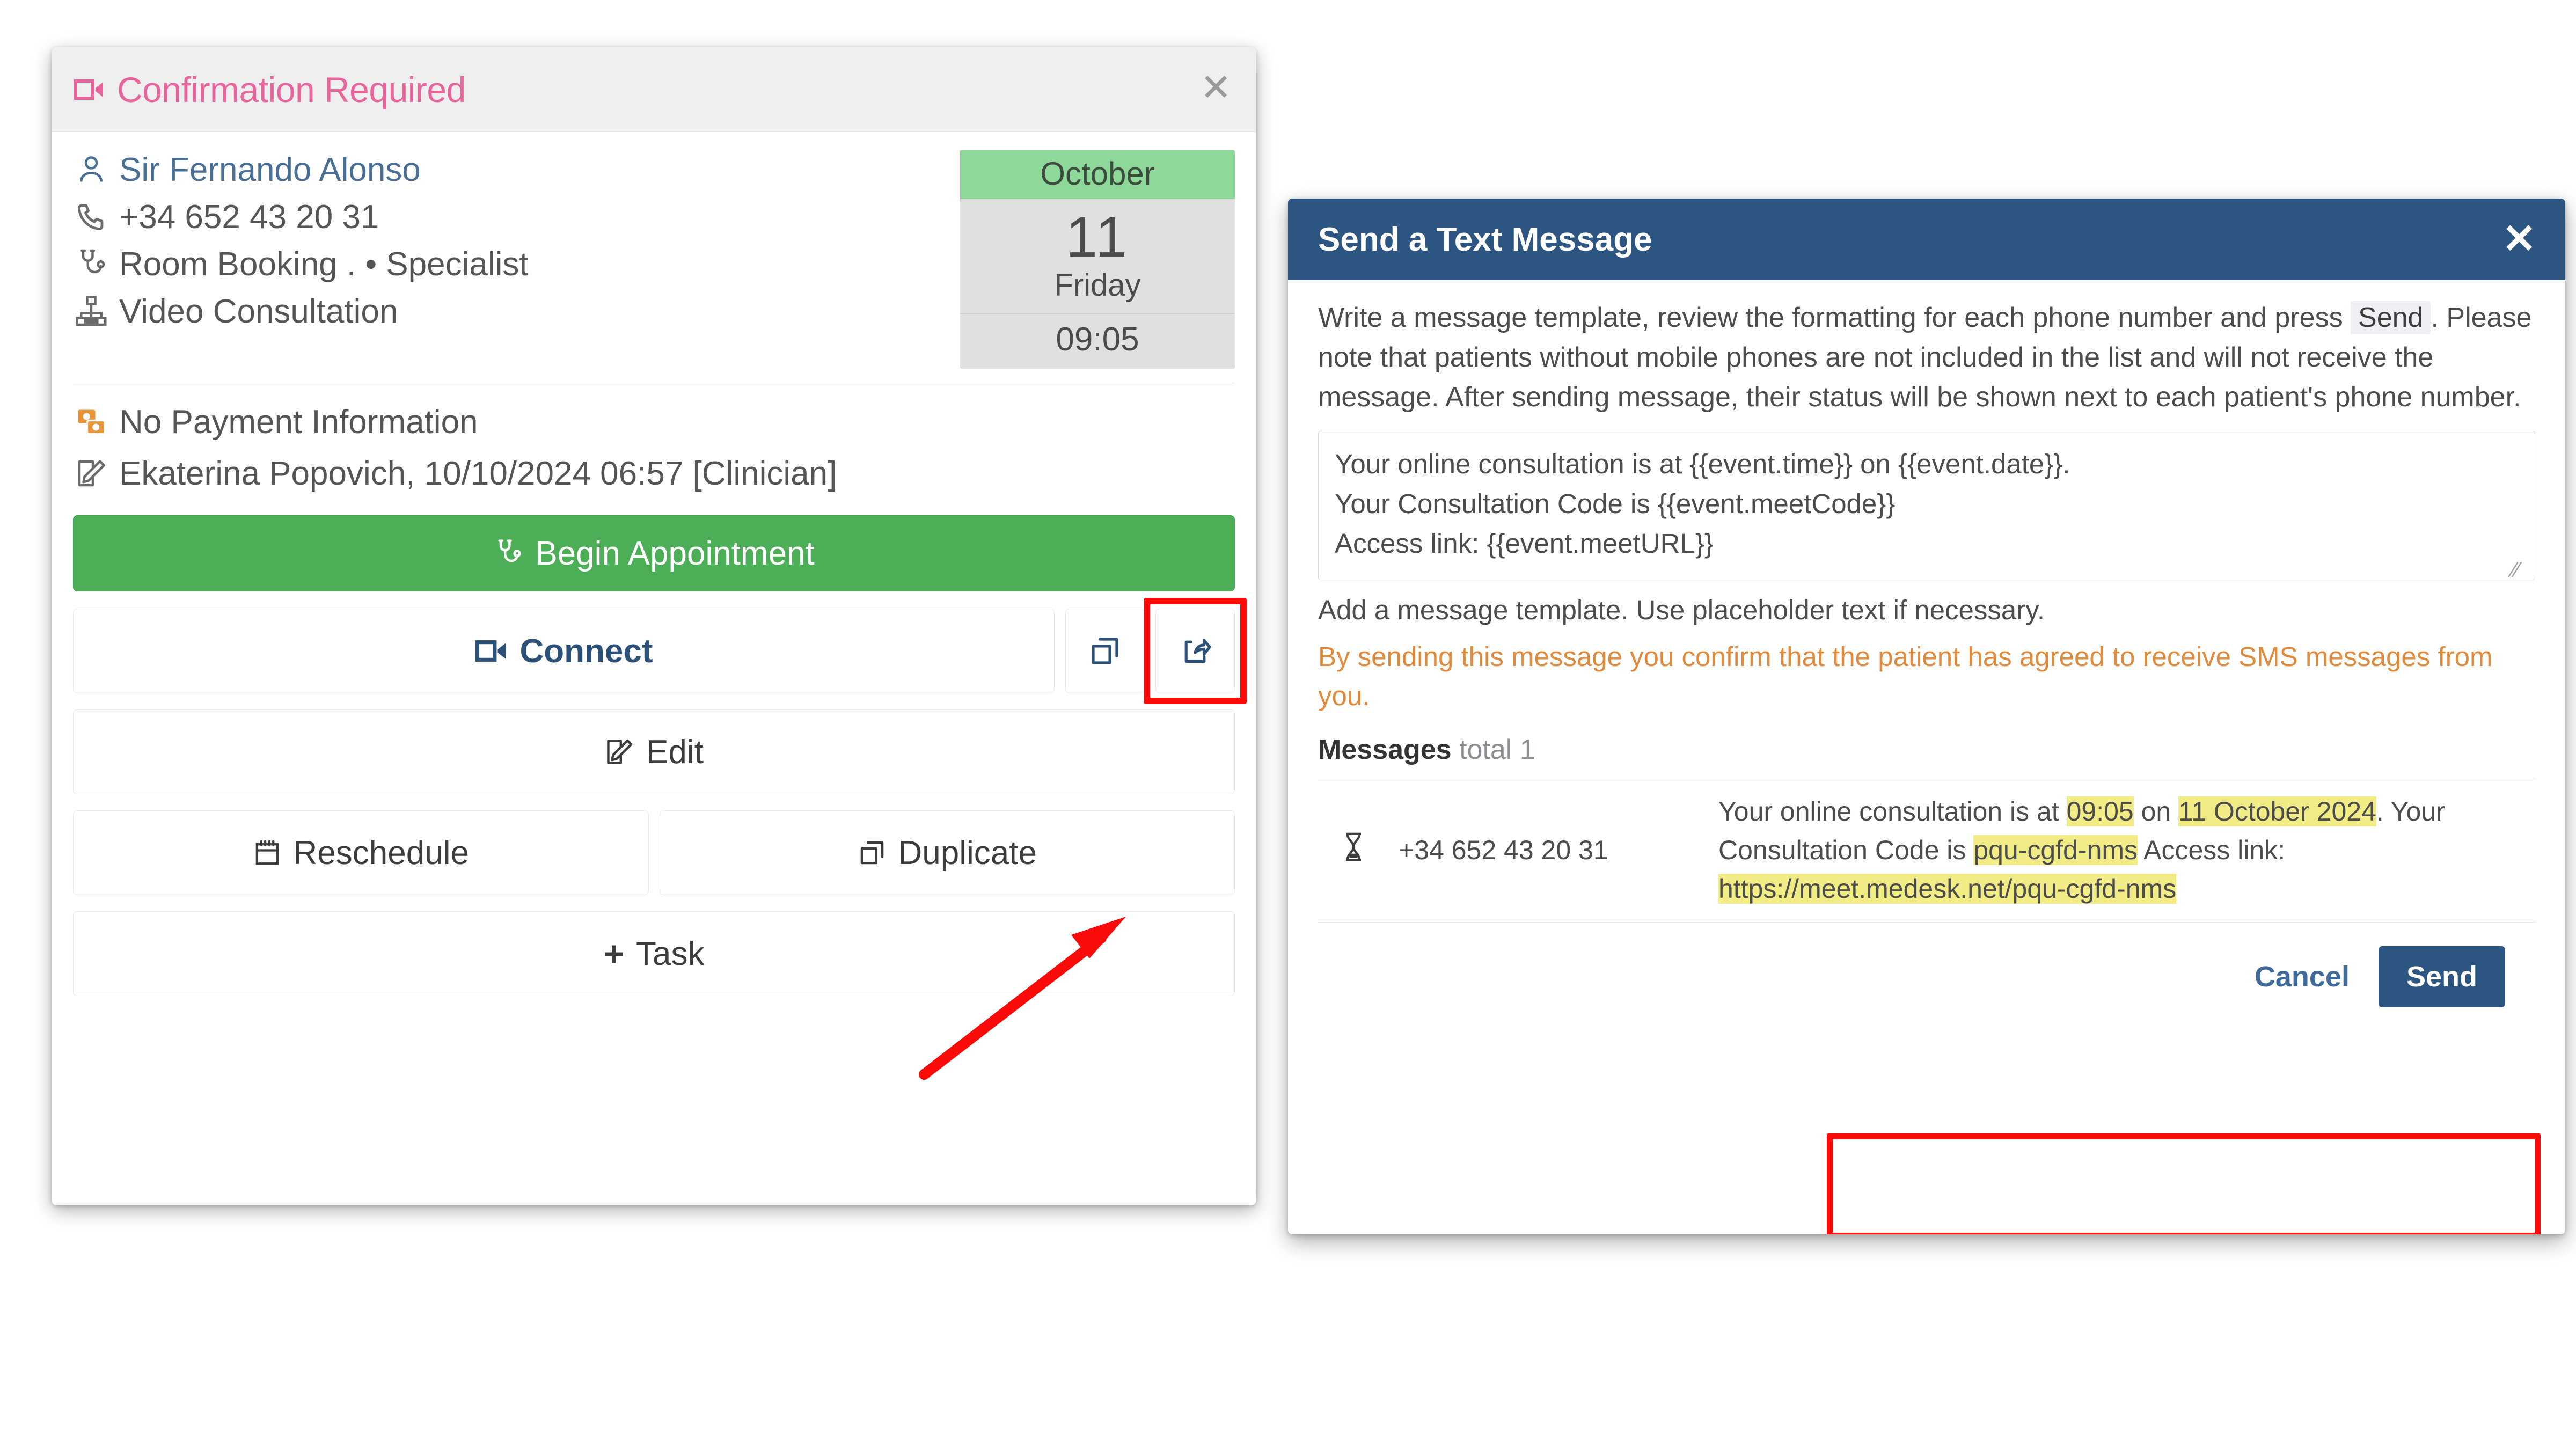  I want to click on cancel-button: Cancel, so click(2302, 977).